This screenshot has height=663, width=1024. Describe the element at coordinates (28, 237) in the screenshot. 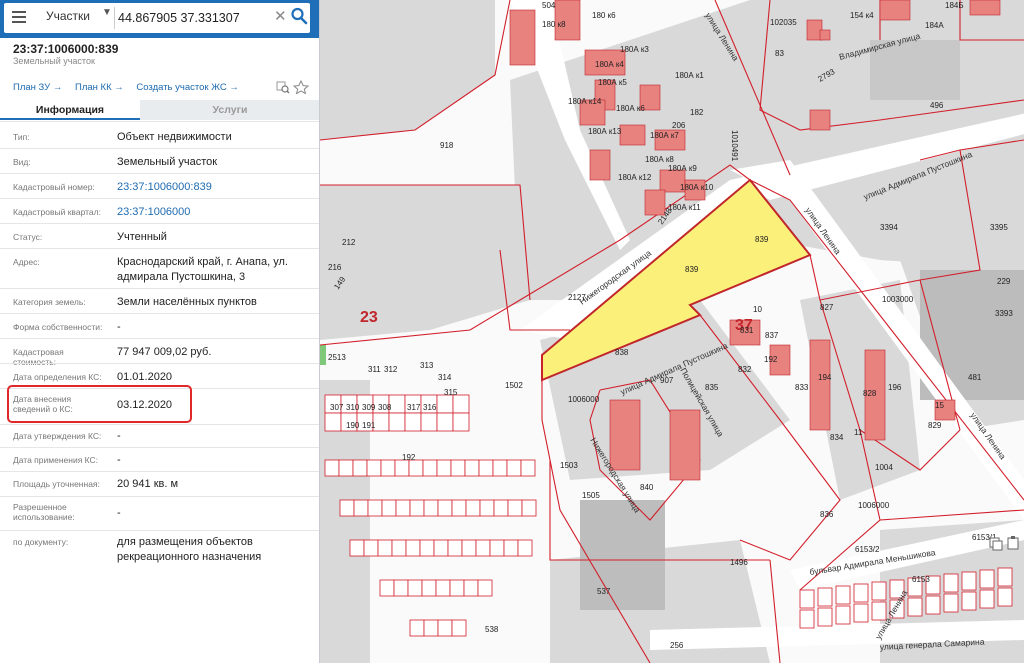

I see `attribute-label: Статус:` at that location.